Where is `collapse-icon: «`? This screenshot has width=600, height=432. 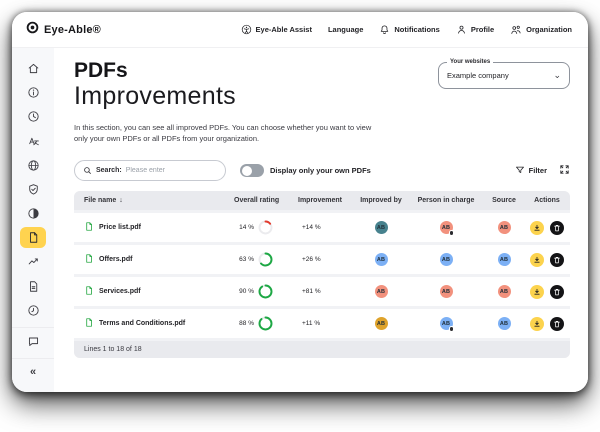 collapse-icon: « is located at coordinates (33, 372).